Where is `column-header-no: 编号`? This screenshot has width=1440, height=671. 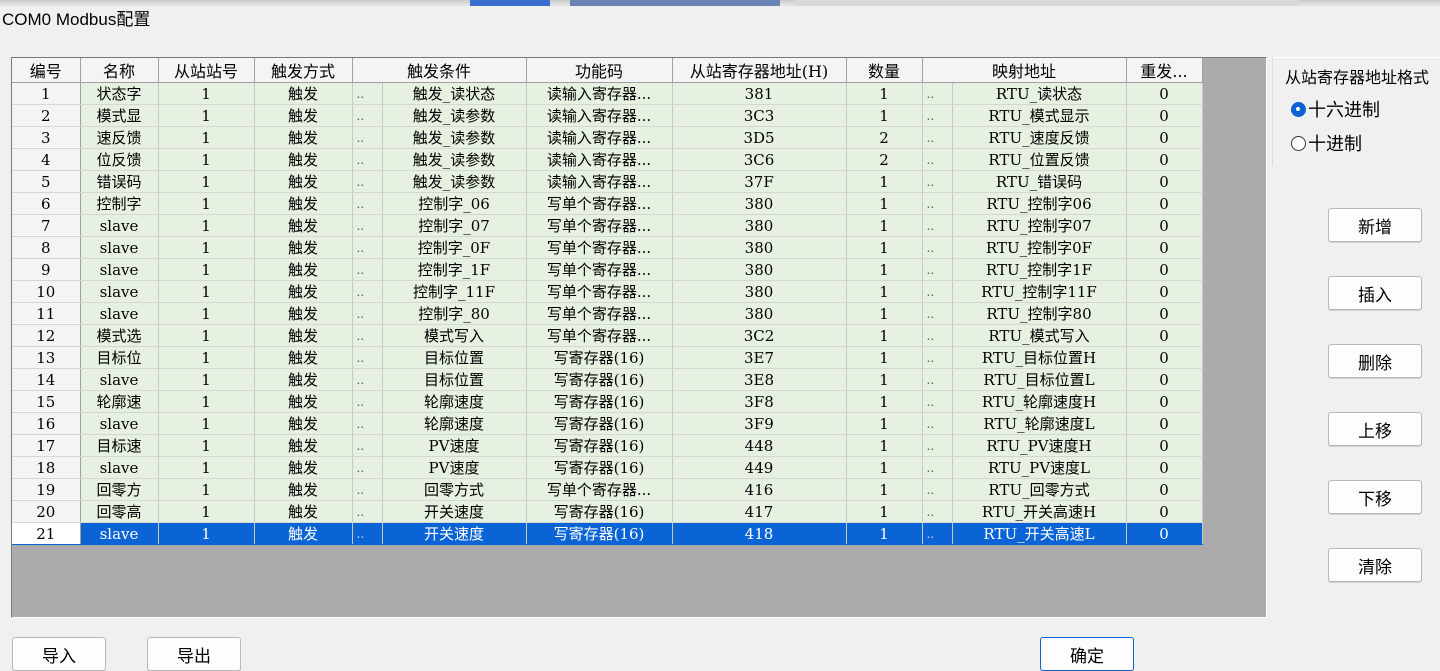
column-header-no: 编号 is located at coordinates (46, 70).